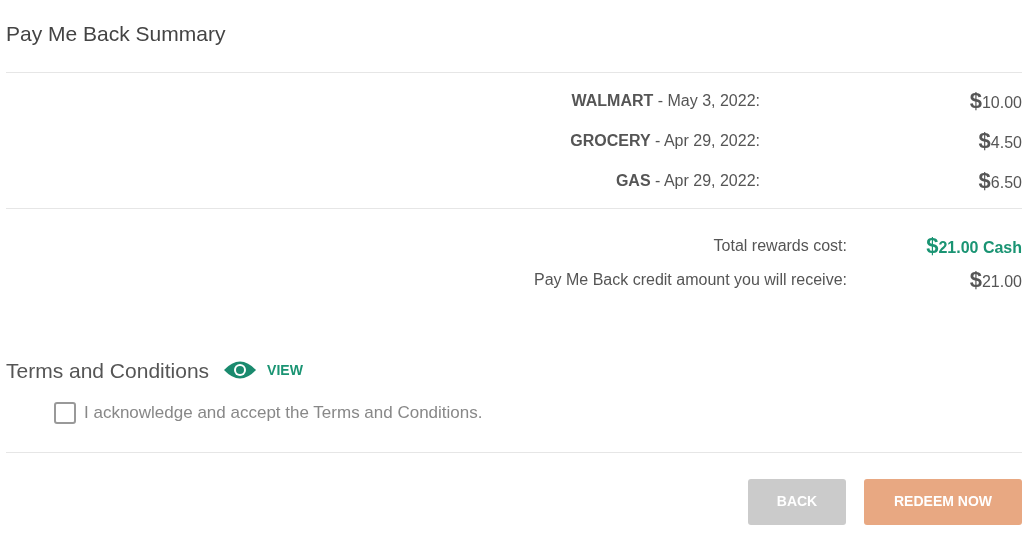 This screenshot has width=1028, height=541. I want to click on purchase-amount: $4.50, so click(999, 141).